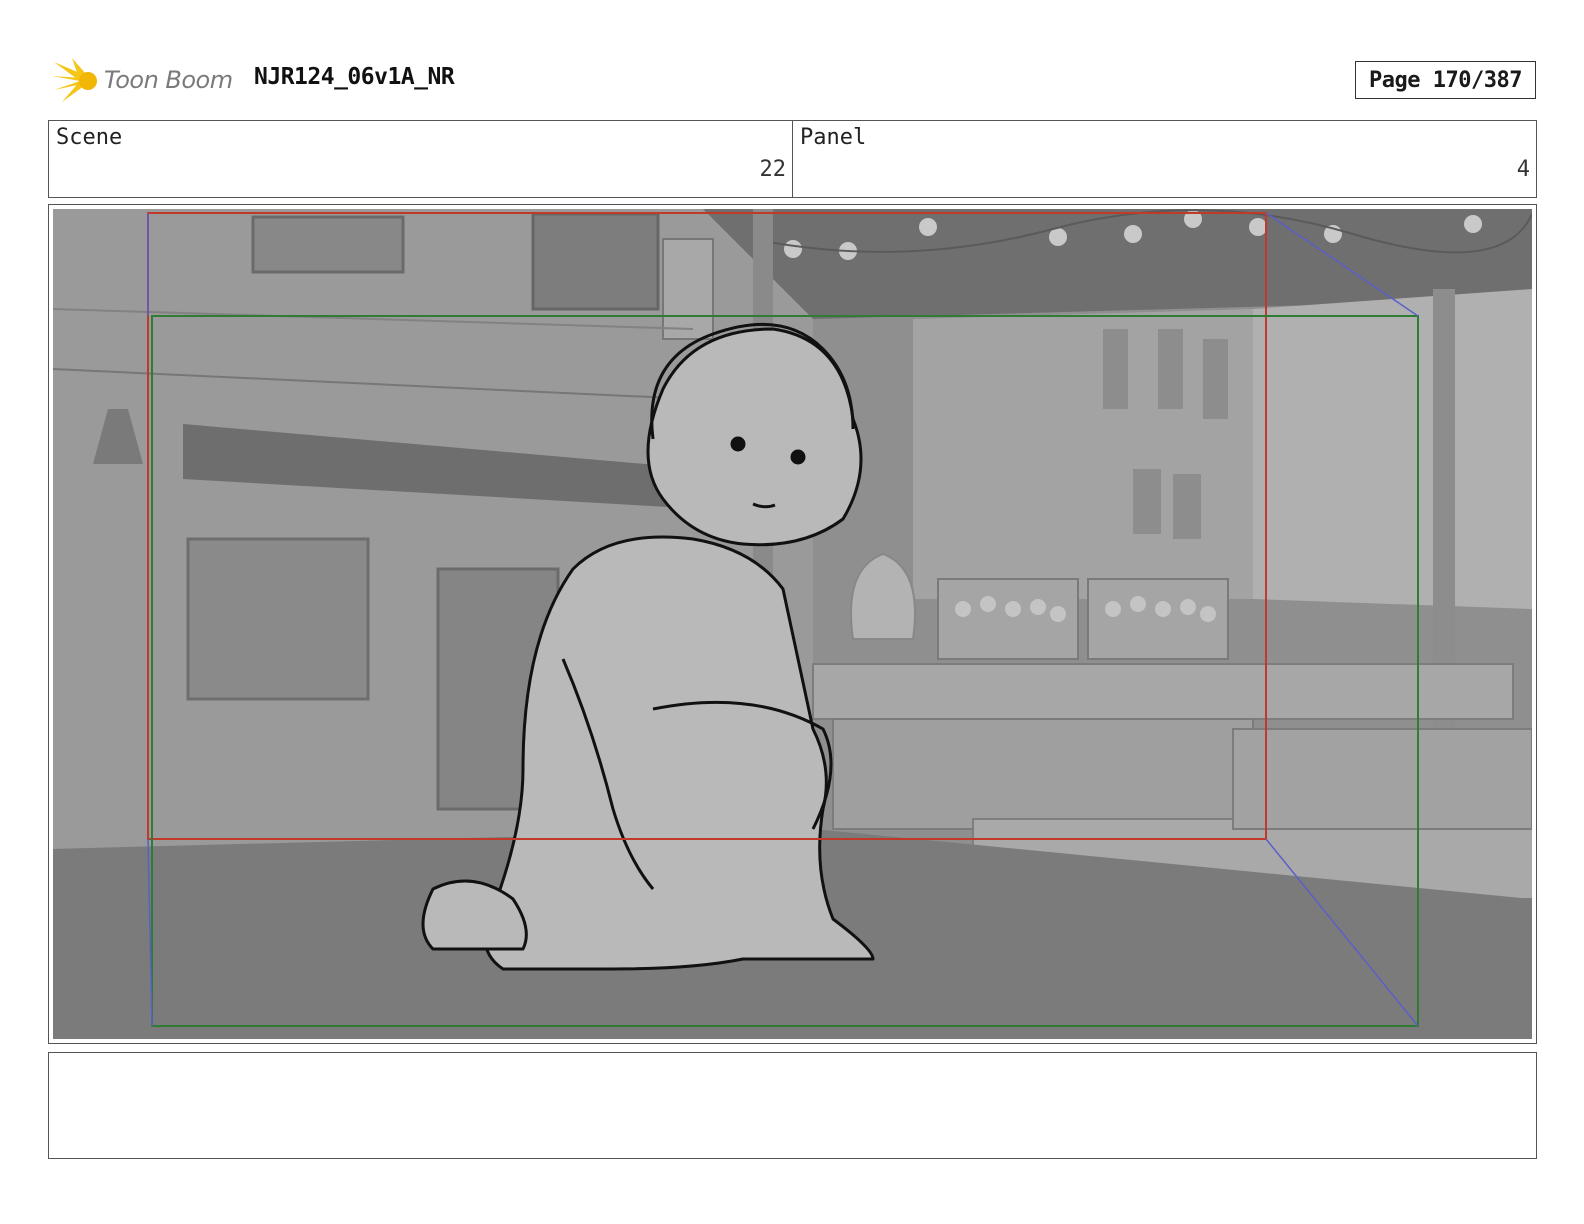 Image resolution: width=1584 pixels, height=1224 pixels. I want to click on toon-boom-logo: Toon Boom, so click(147, 81).